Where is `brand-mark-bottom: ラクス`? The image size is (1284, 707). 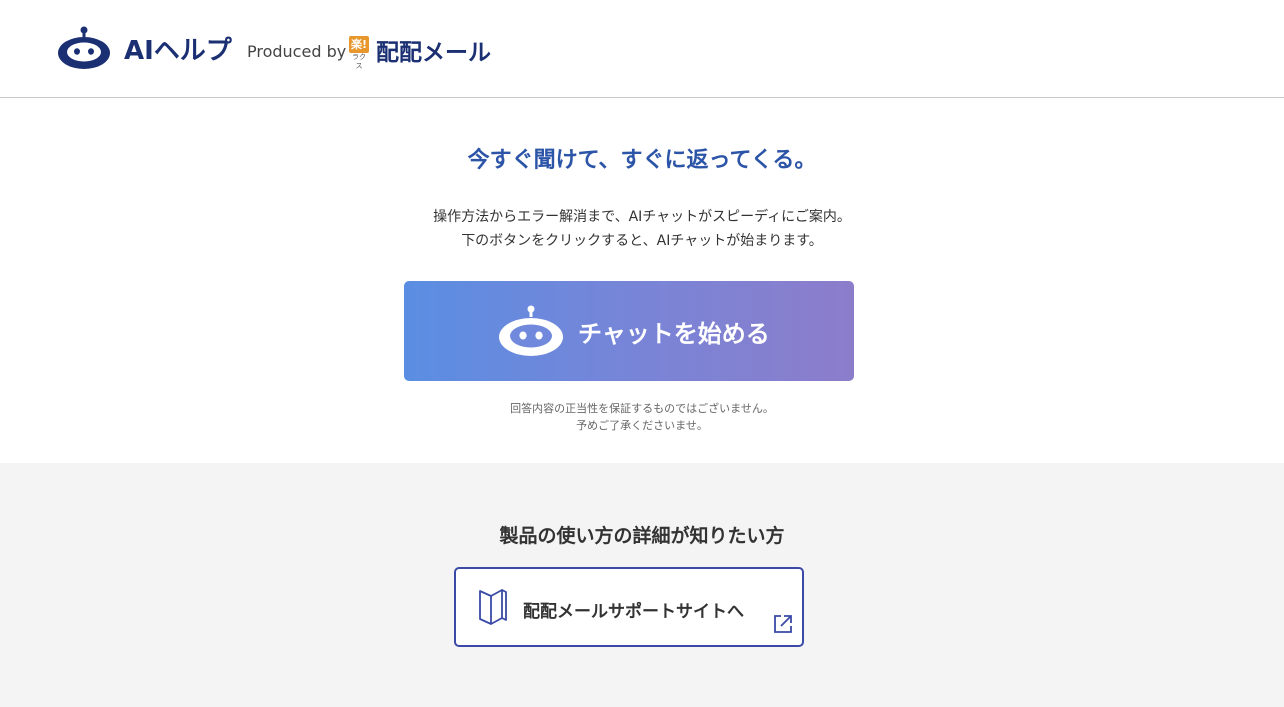 brand-mark-bottom: ラクス is located at coordinates (359, 61).